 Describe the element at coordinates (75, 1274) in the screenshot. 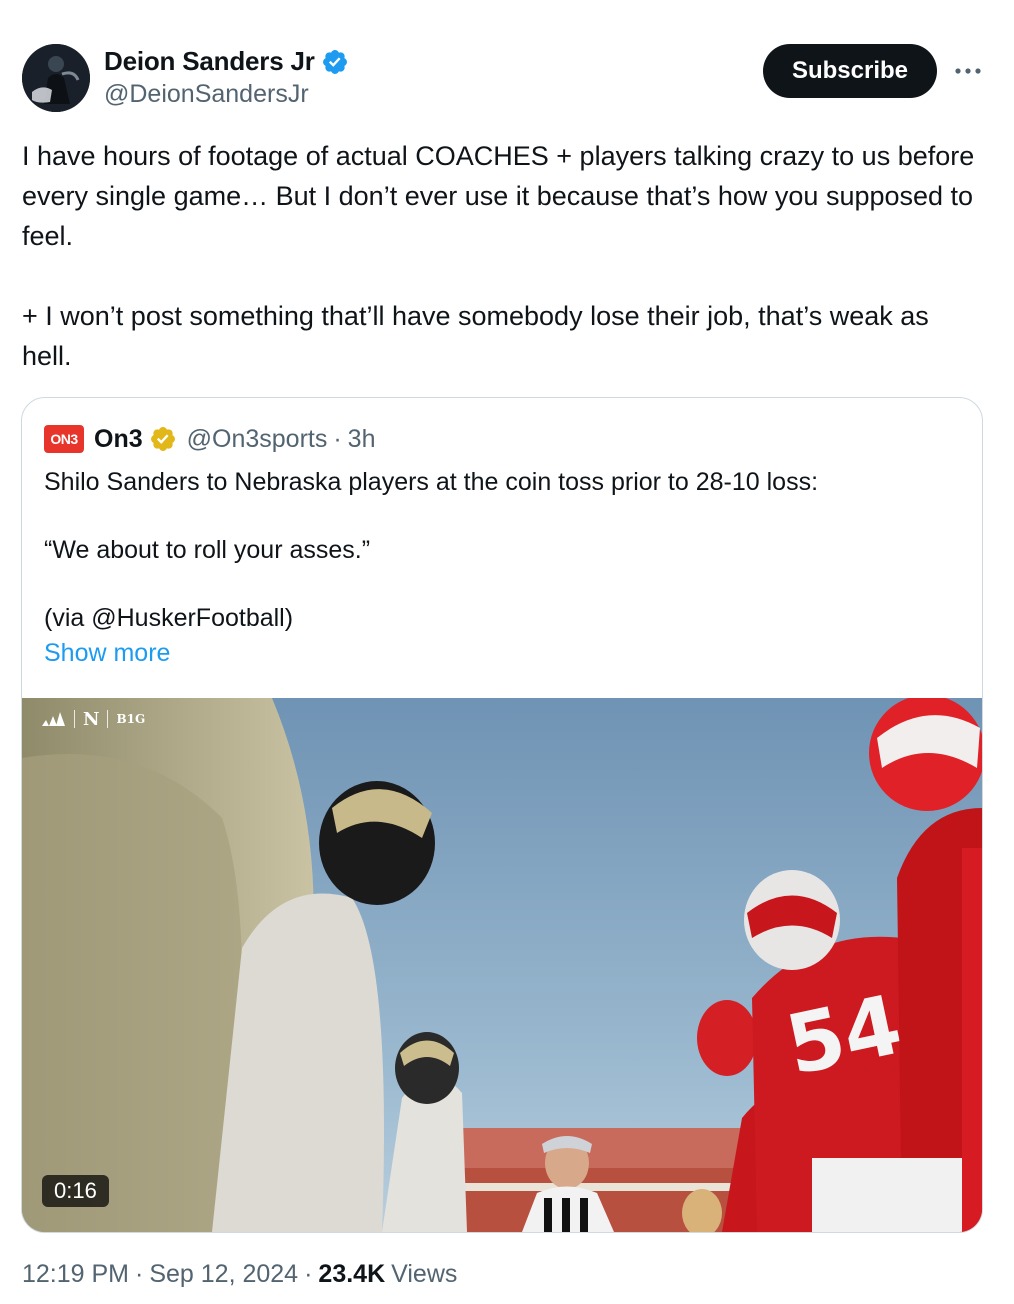

I see `tweet-time: 12:19 PM` at that location.